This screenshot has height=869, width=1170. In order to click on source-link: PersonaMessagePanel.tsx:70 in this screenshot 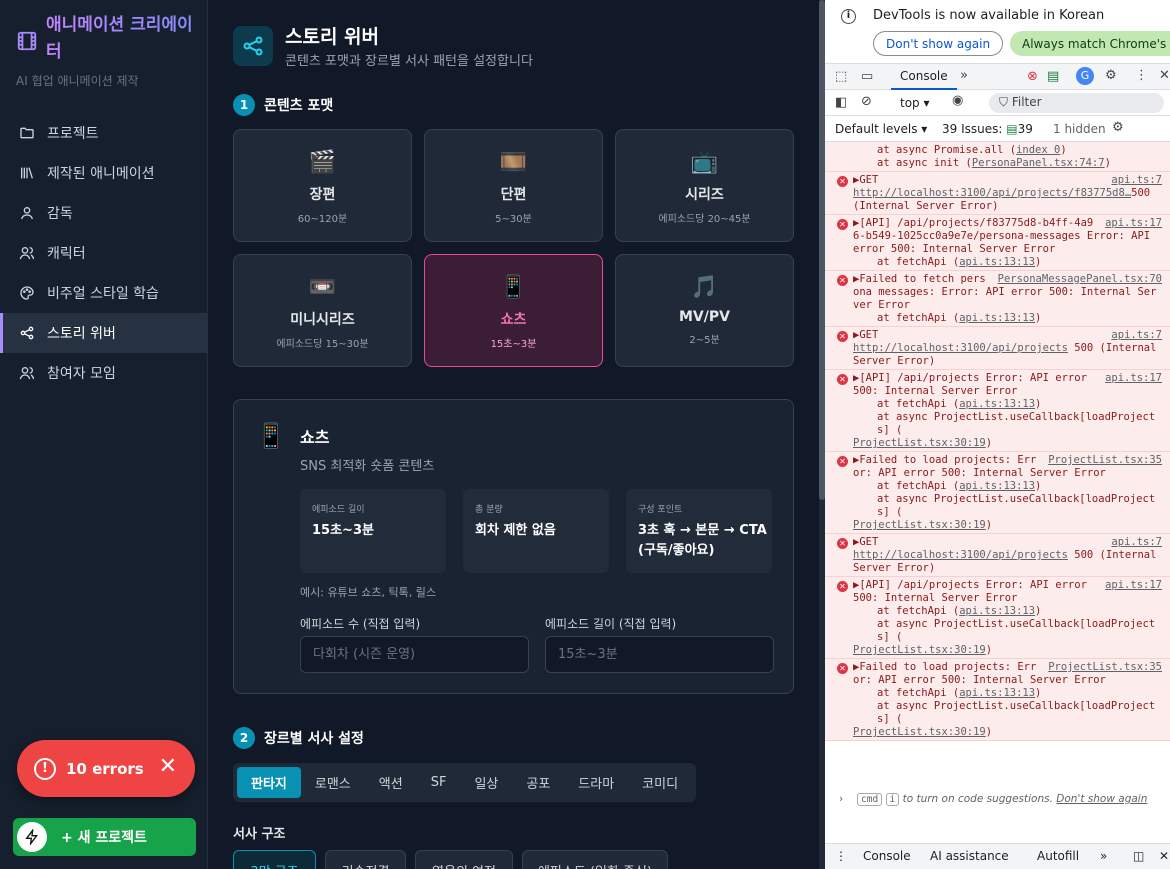, I will do `click(1080, 279)`.